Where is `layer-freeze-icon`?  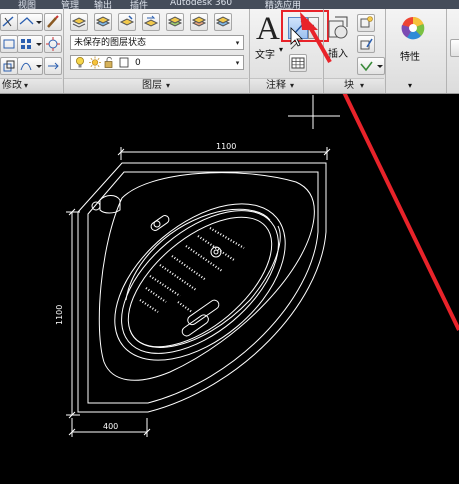 layer-freeze-icon is located at coordinates (223, 21).